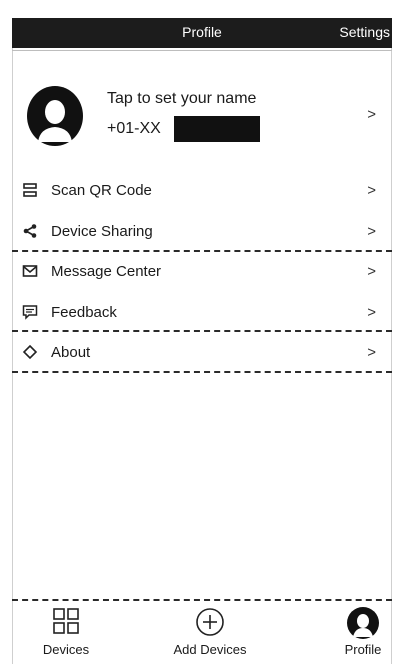  What do you see at coordinates (55, 116) in the screenshot?
I see `avatar-icon` at bounding box center [55, 116].